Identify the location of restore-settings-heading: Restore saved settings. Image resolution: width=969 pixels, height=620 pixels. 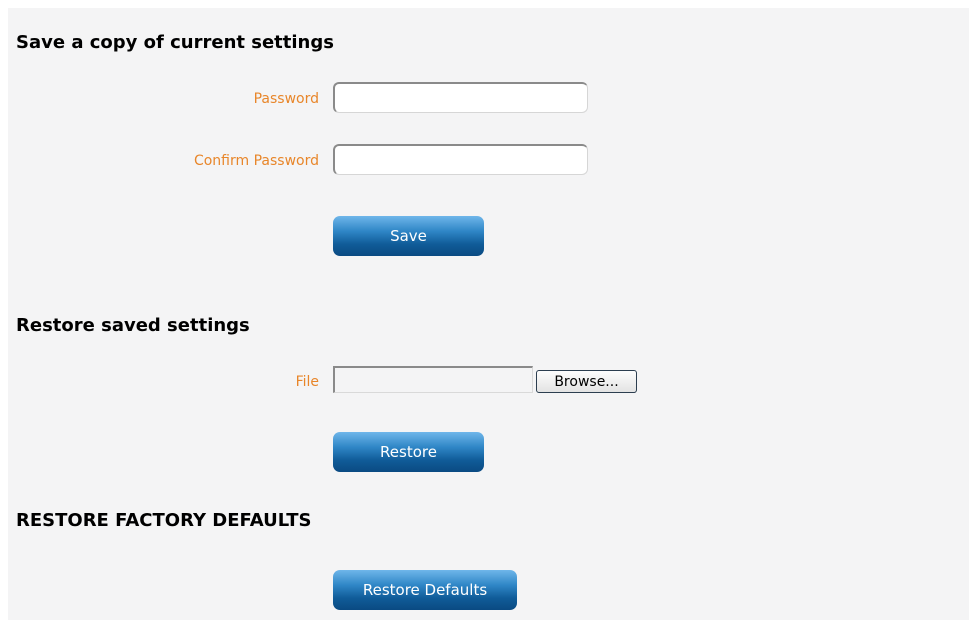
(133, 325).